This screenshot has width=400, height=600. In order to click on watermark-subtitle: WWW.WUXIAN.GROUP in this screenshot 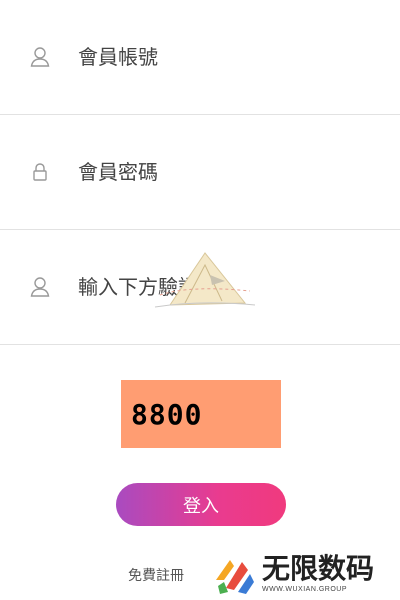, I will do `click(304, 589)`.